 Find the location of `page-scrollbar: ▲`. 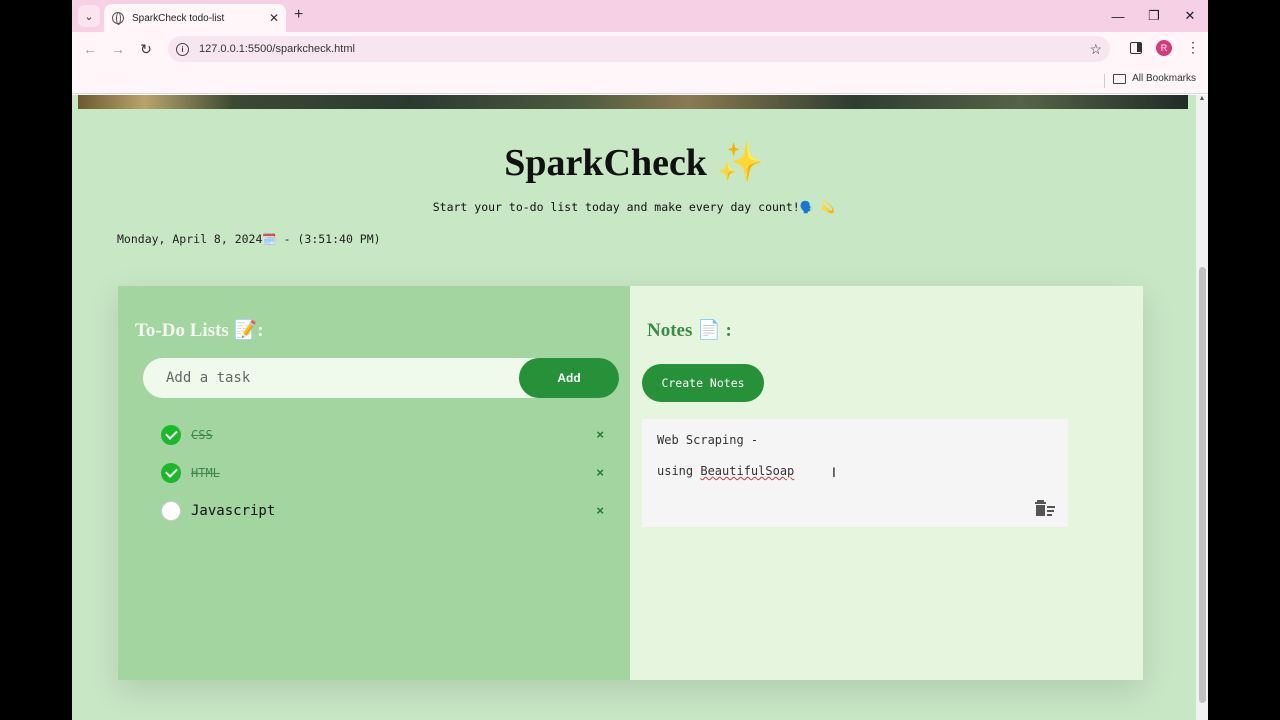

page-scrollbar: ▲ is located at coordinates (1202, 407).